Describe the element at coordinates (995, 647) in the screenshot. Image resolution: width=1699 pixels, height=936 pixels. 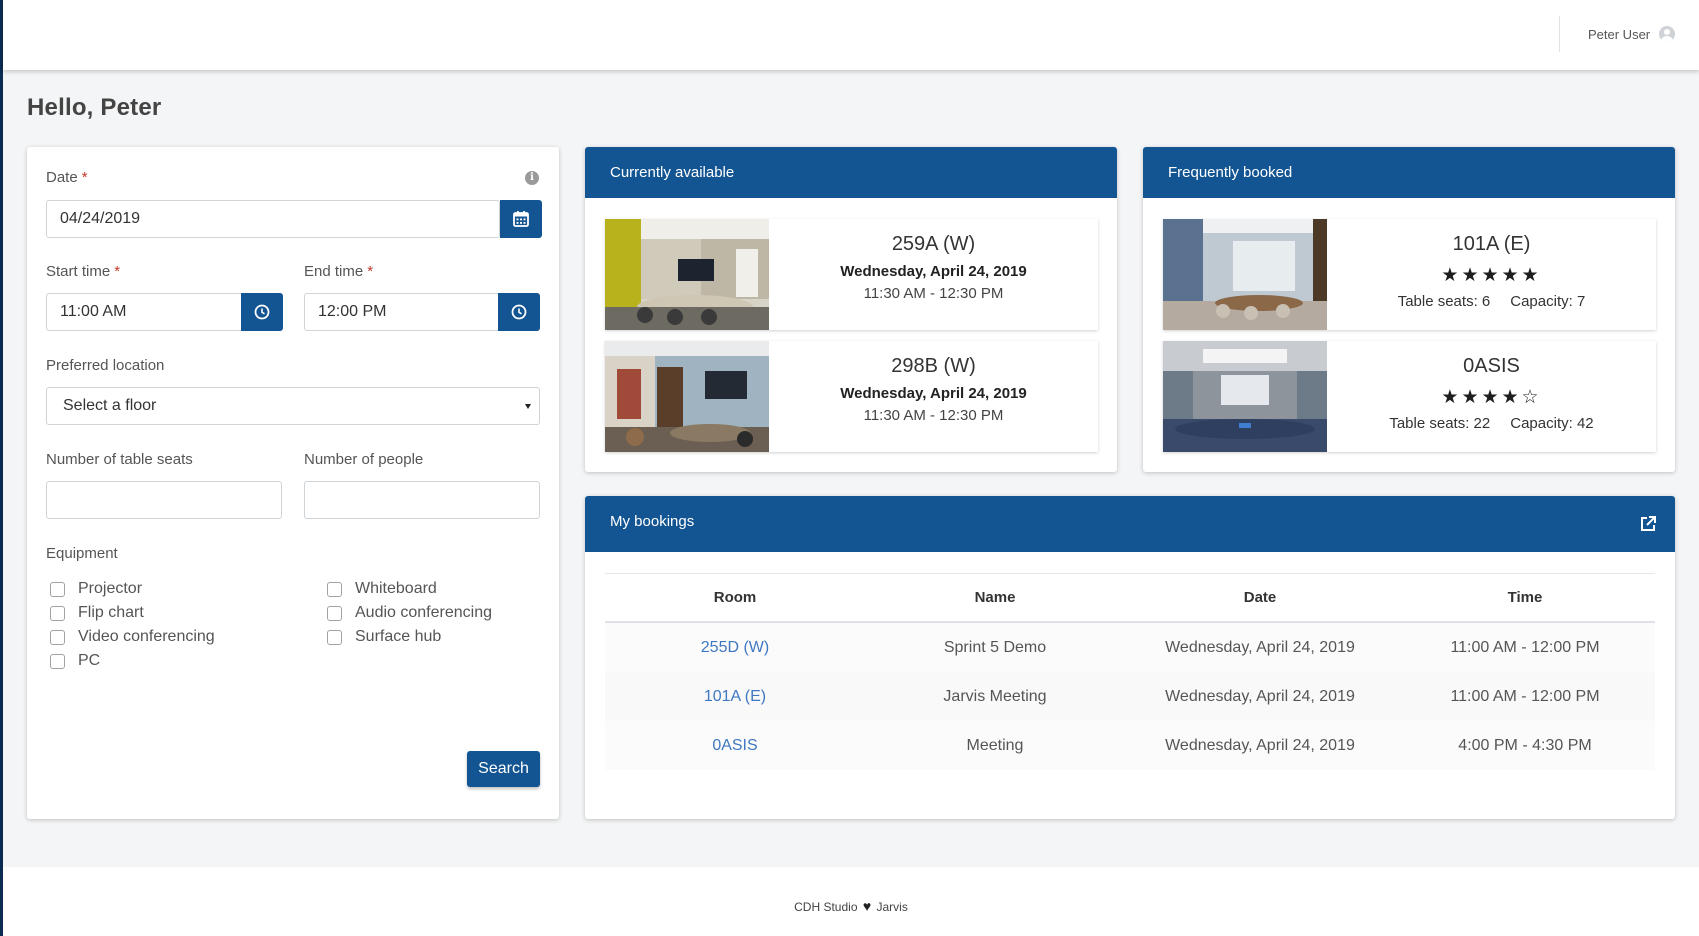
I see `booking-name: Sprint 5 Demo` at that location.